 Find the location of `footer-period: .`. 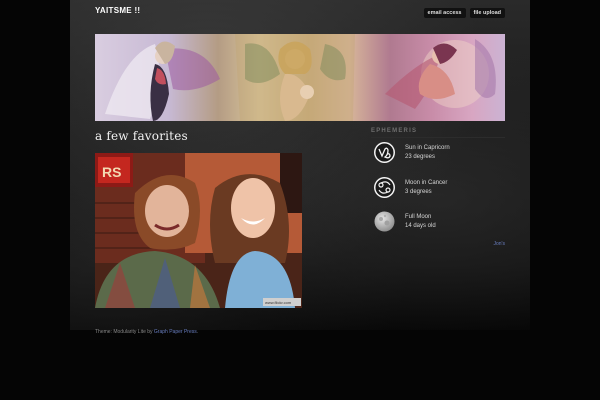

footer-period: . is located at coordinates (197, 332).